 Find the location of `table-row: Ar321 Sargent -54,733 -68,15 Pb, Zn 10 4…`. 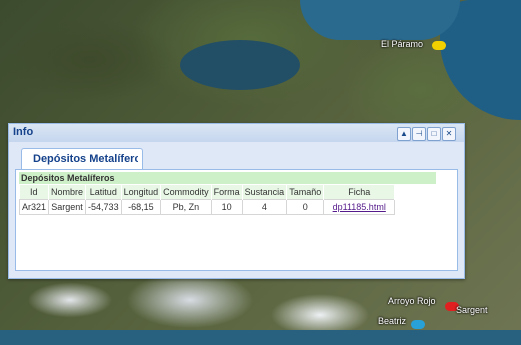

table-row: Ar321 Sargent -54,733 -68,15 Pb, Zn 10 4… is located at coordinates (207, 207).